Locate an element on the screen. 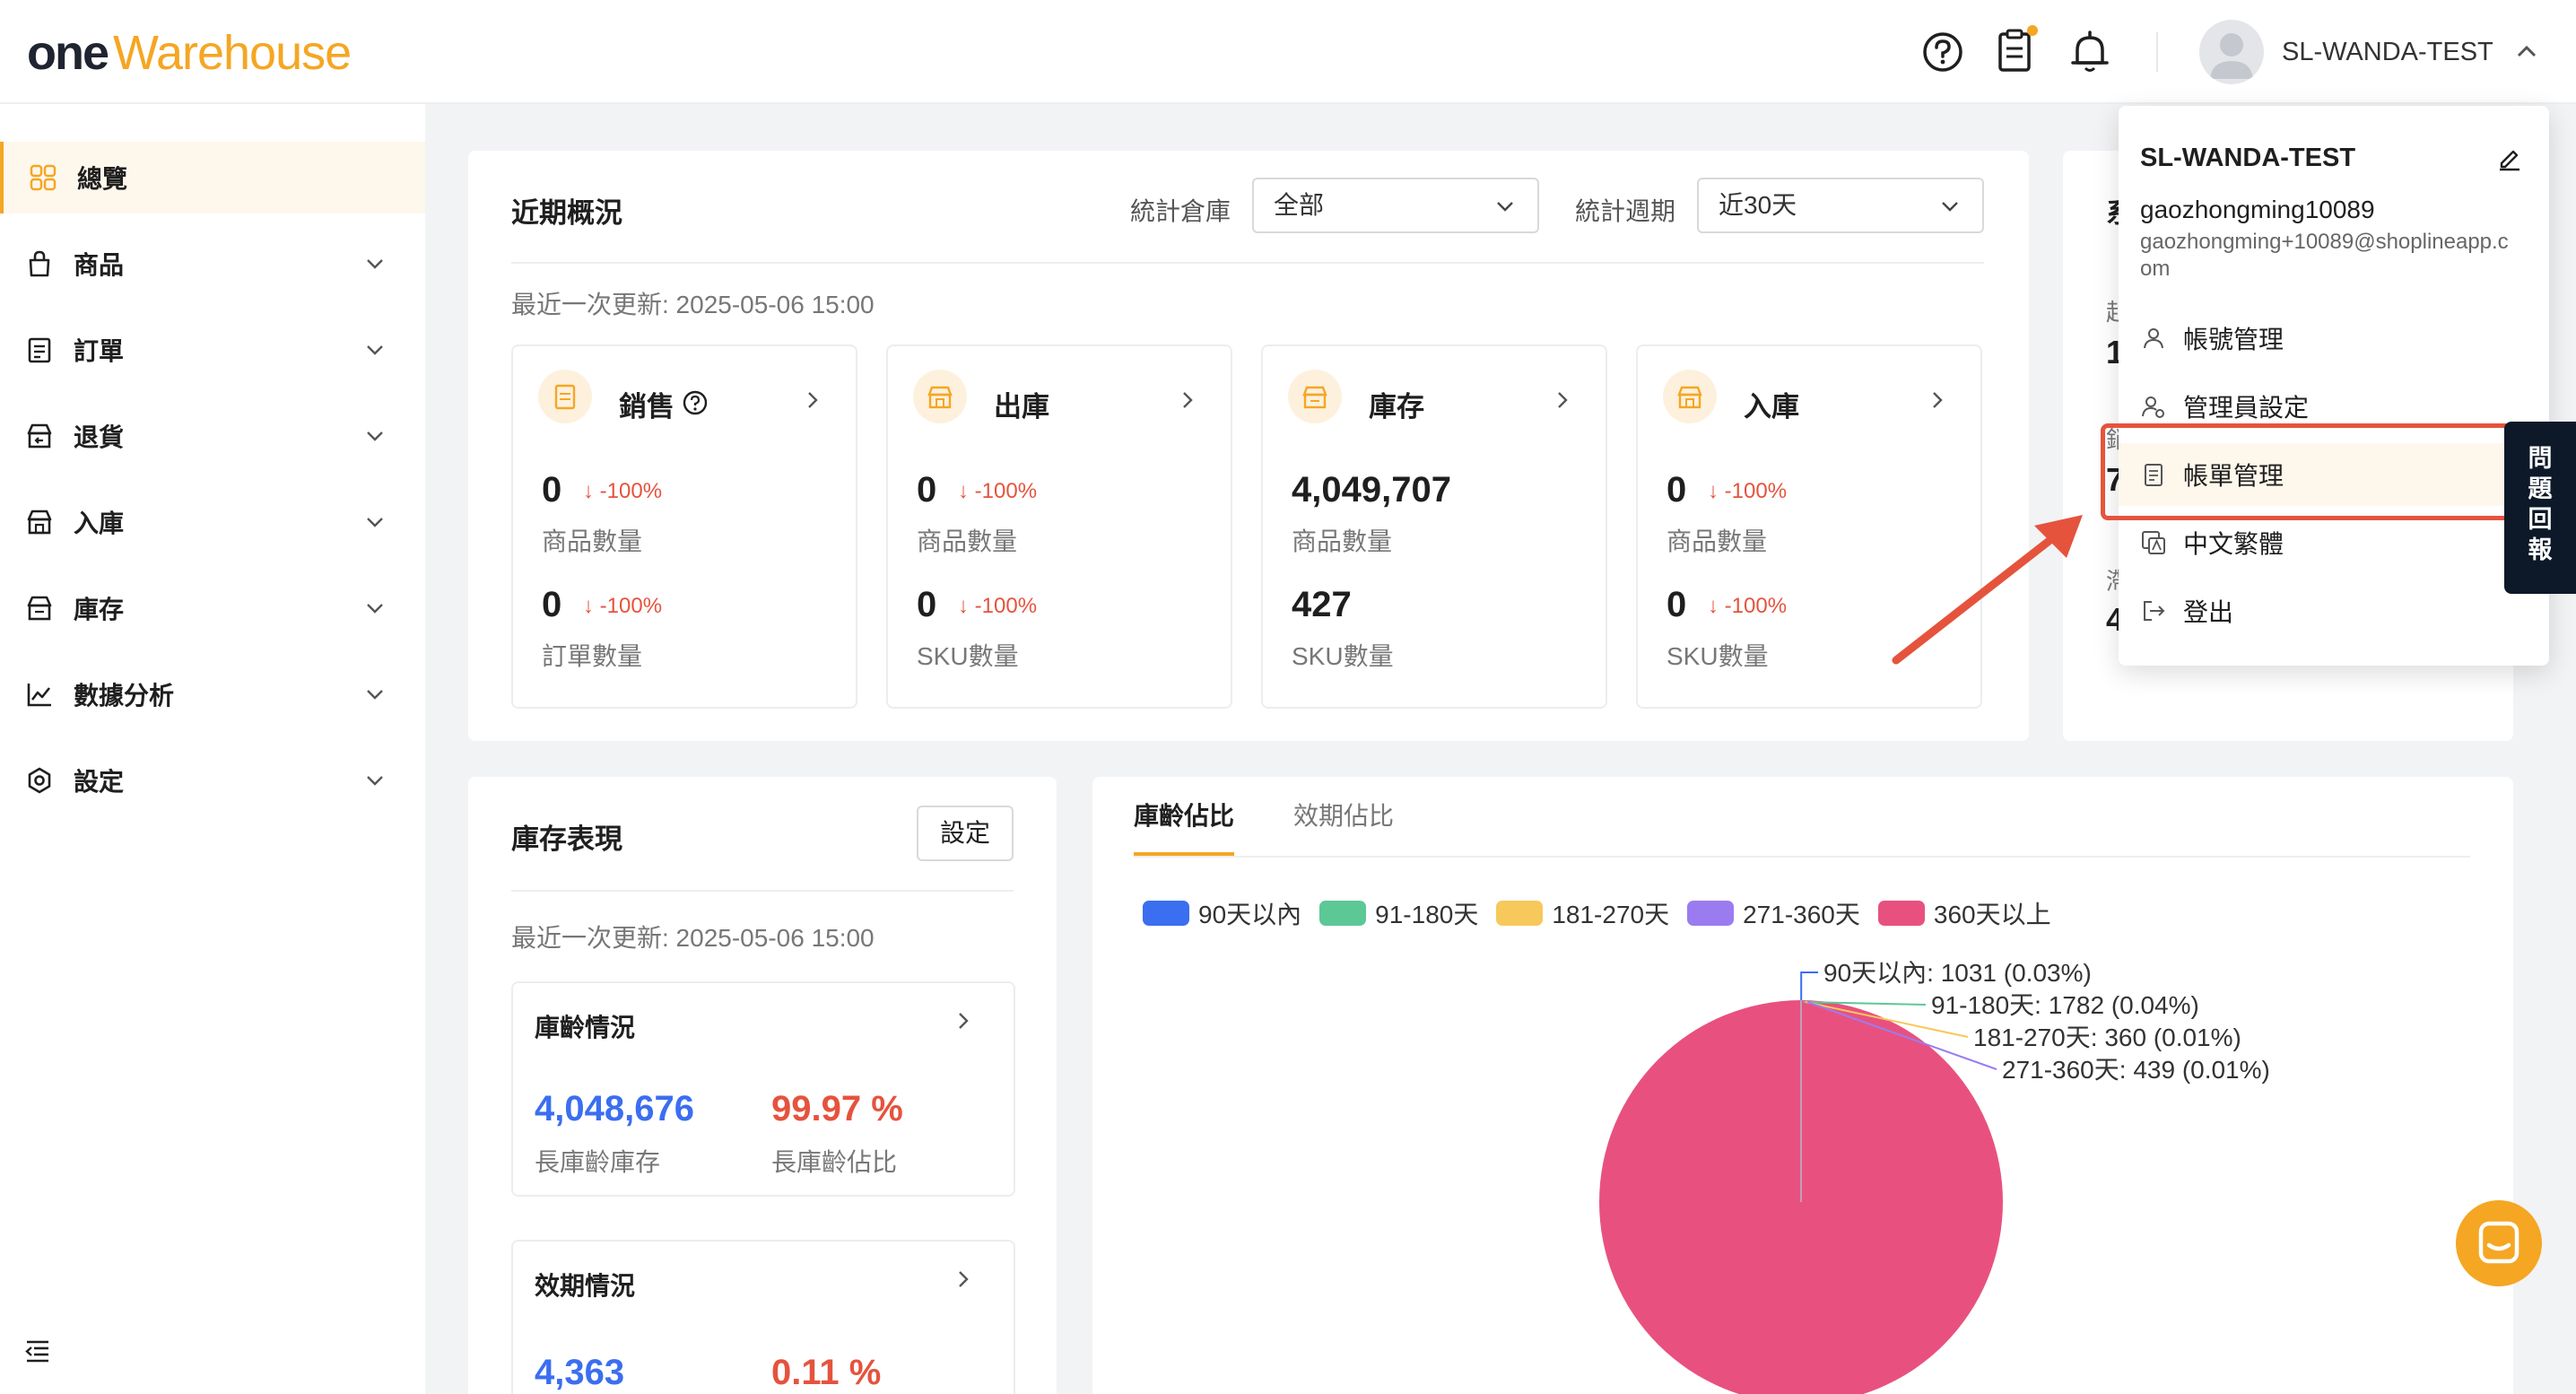 The height and width of the screenshot is (1394, 2576). language-icon is located at coordinates (2153, 542).